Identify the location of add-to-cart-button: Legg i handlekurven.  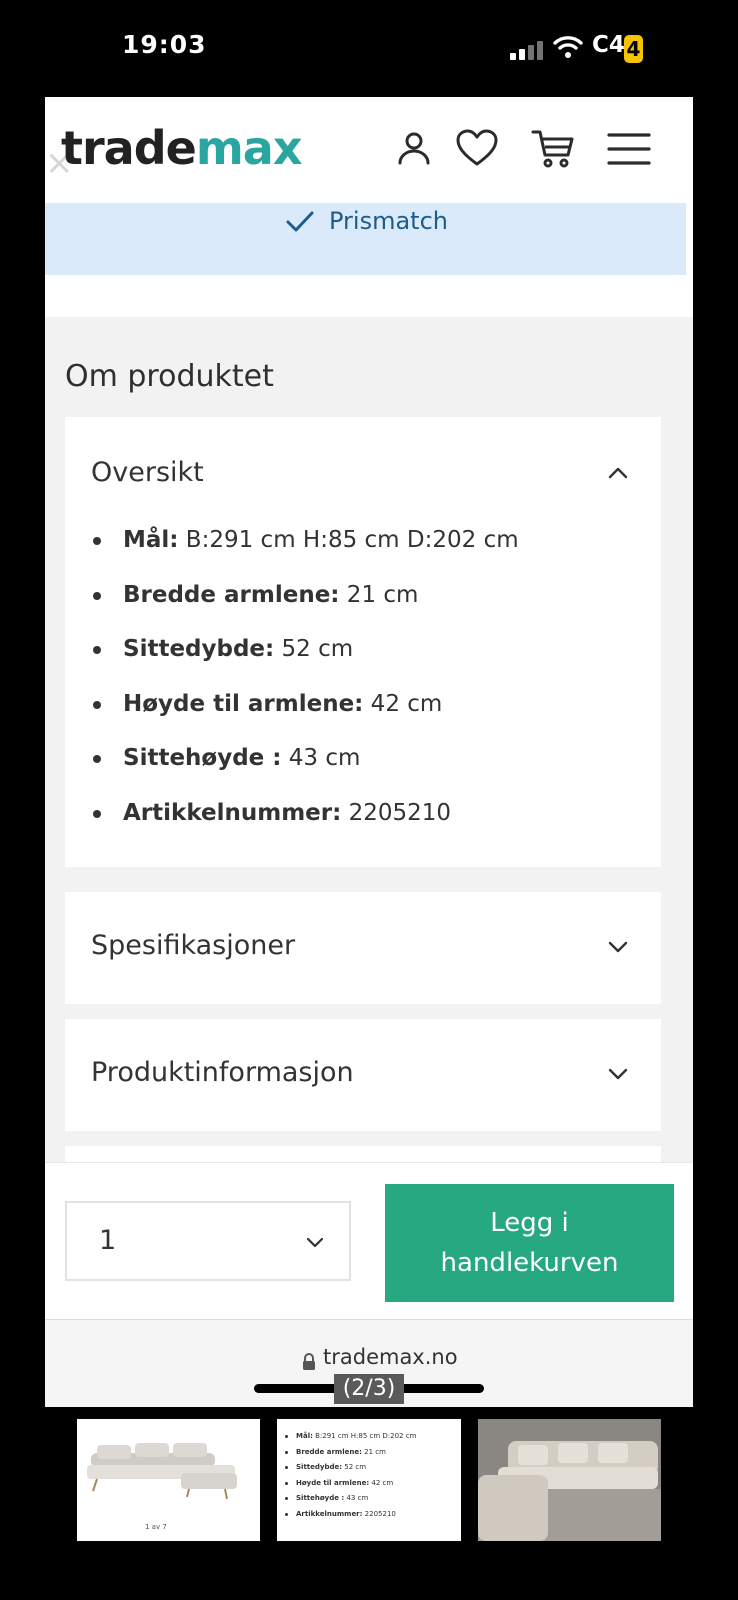
(529, 1243).